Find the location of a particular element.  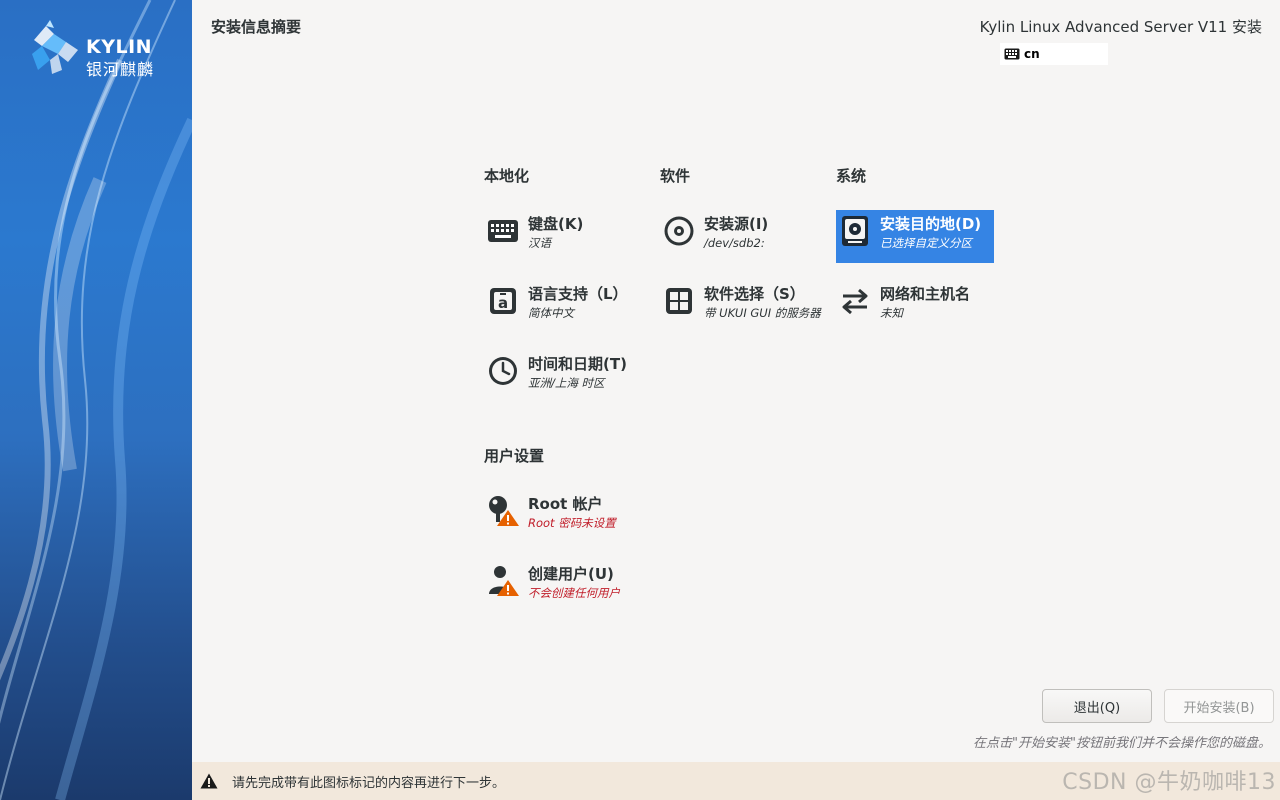

spoke-time-date: 时间和日期(T) 亚洲/上海 时区 is located at coordinates (558, 372).